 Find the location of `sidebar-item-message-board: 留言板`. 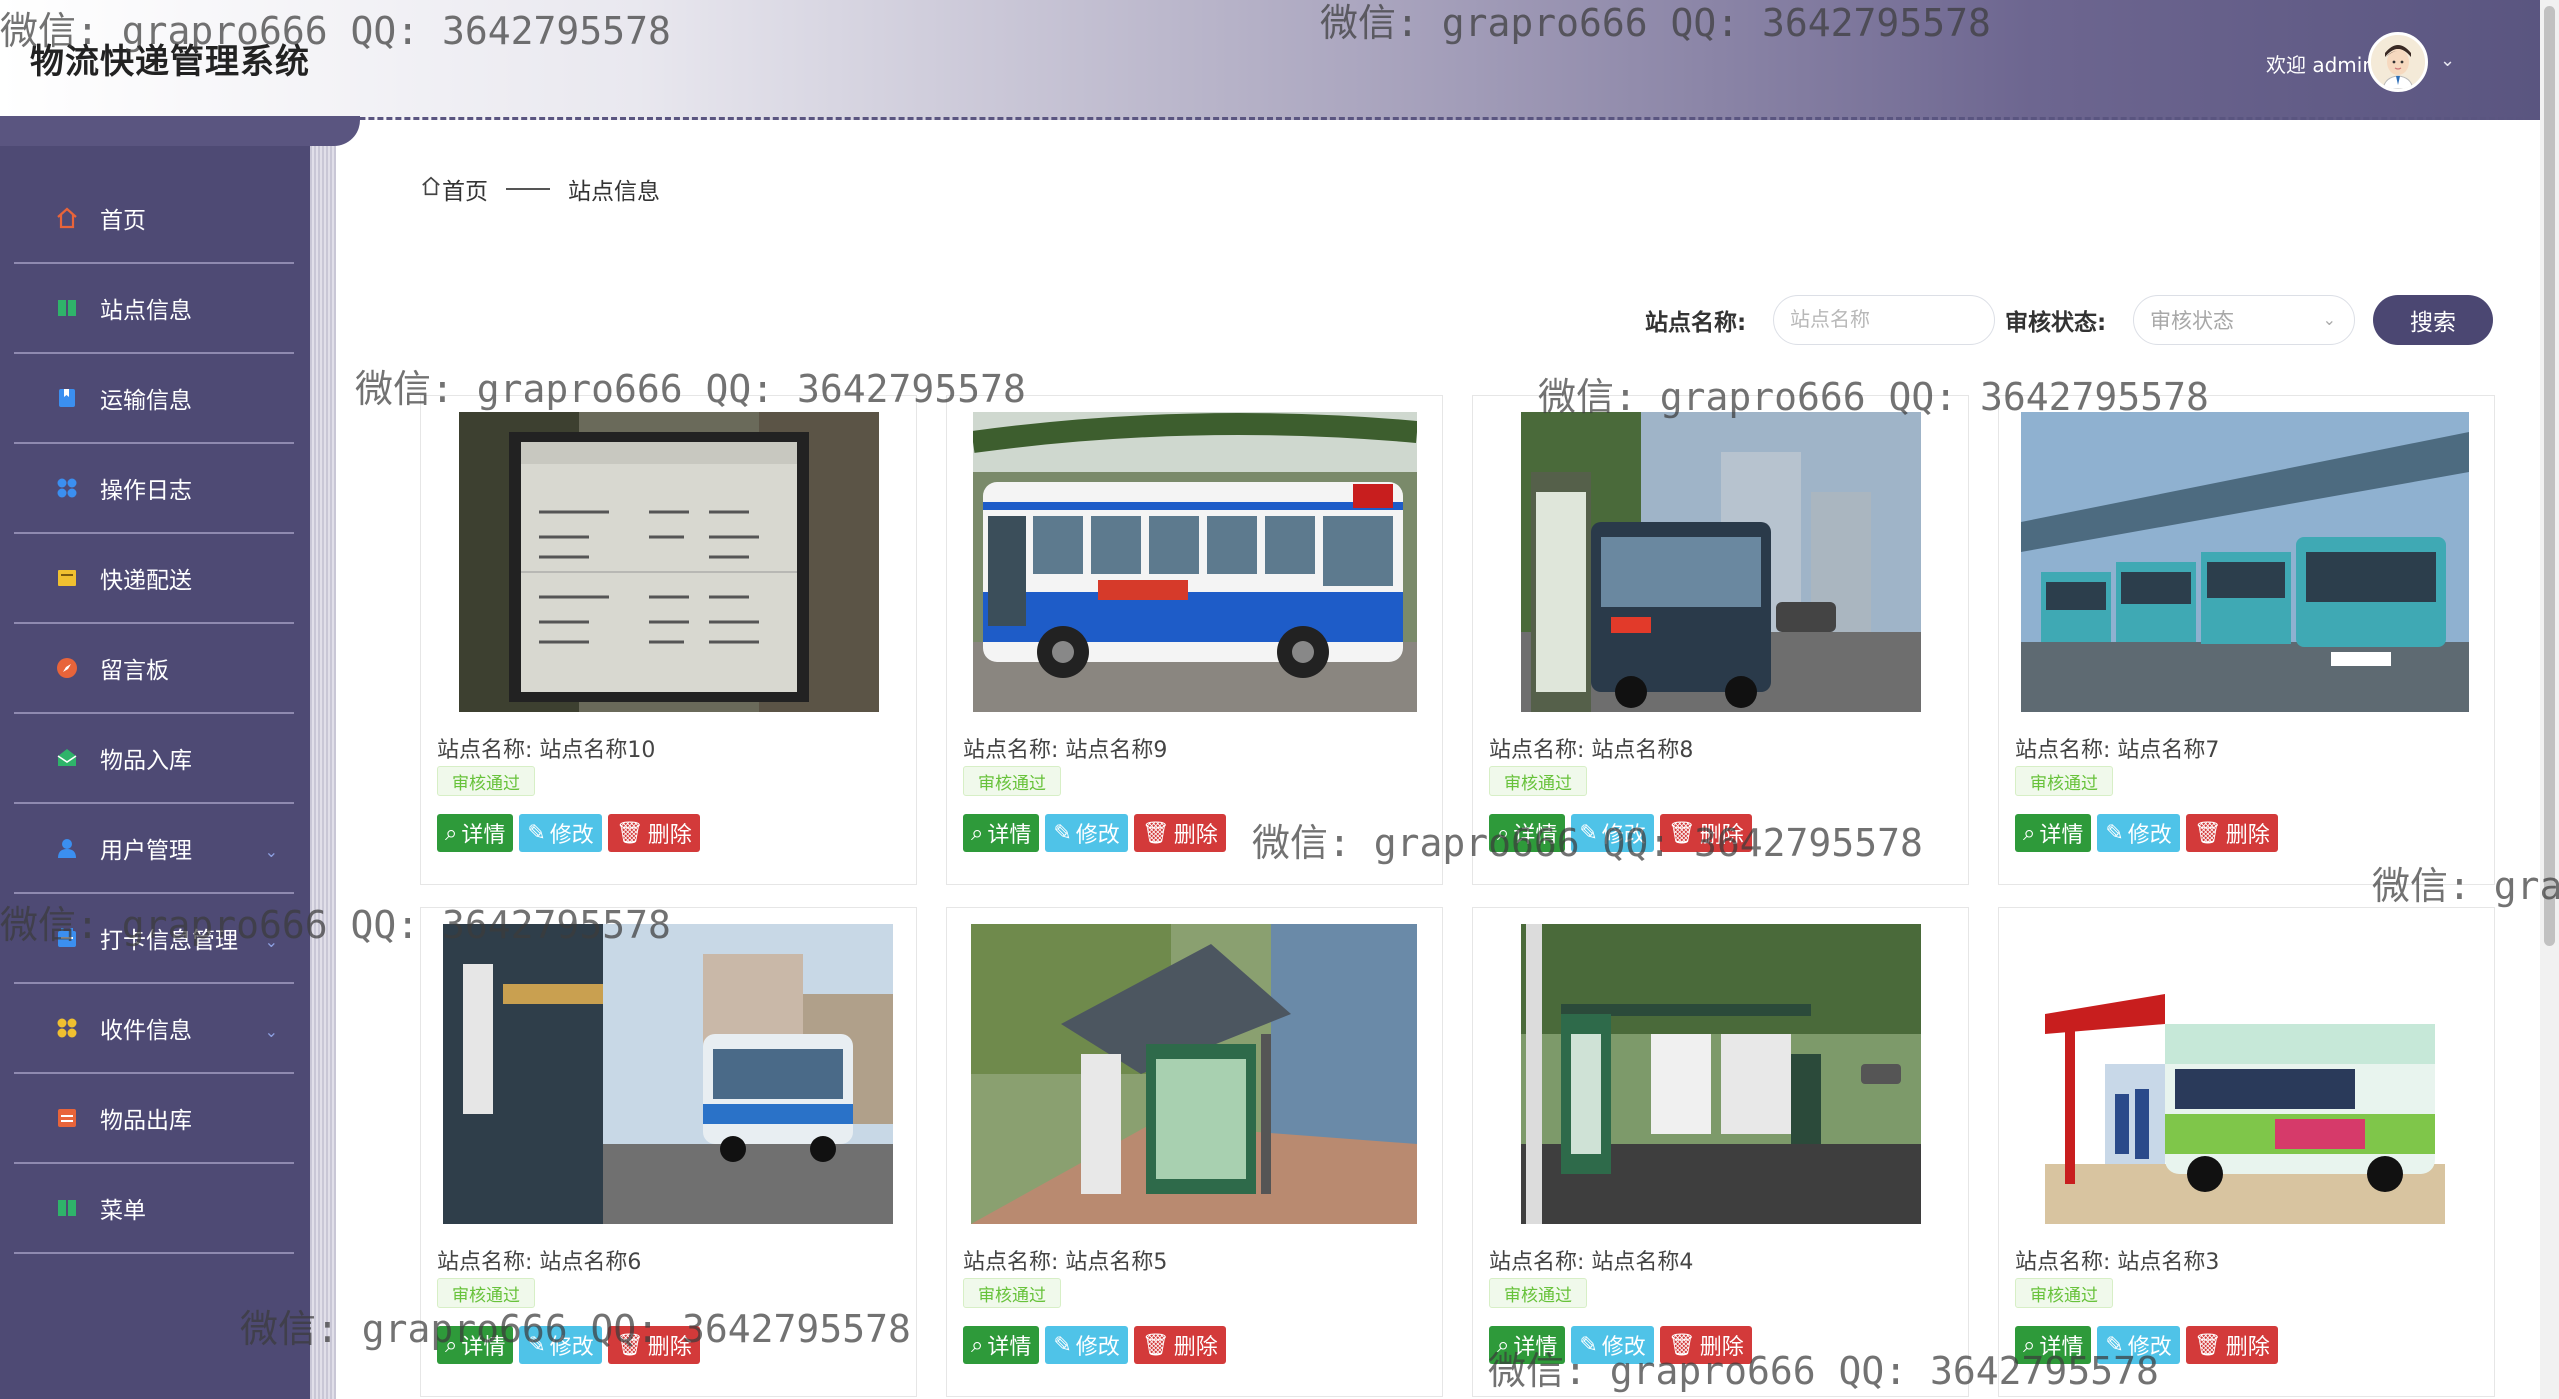

sidebar-item-message-board: 留言板 is located at coordinates (154, 669).